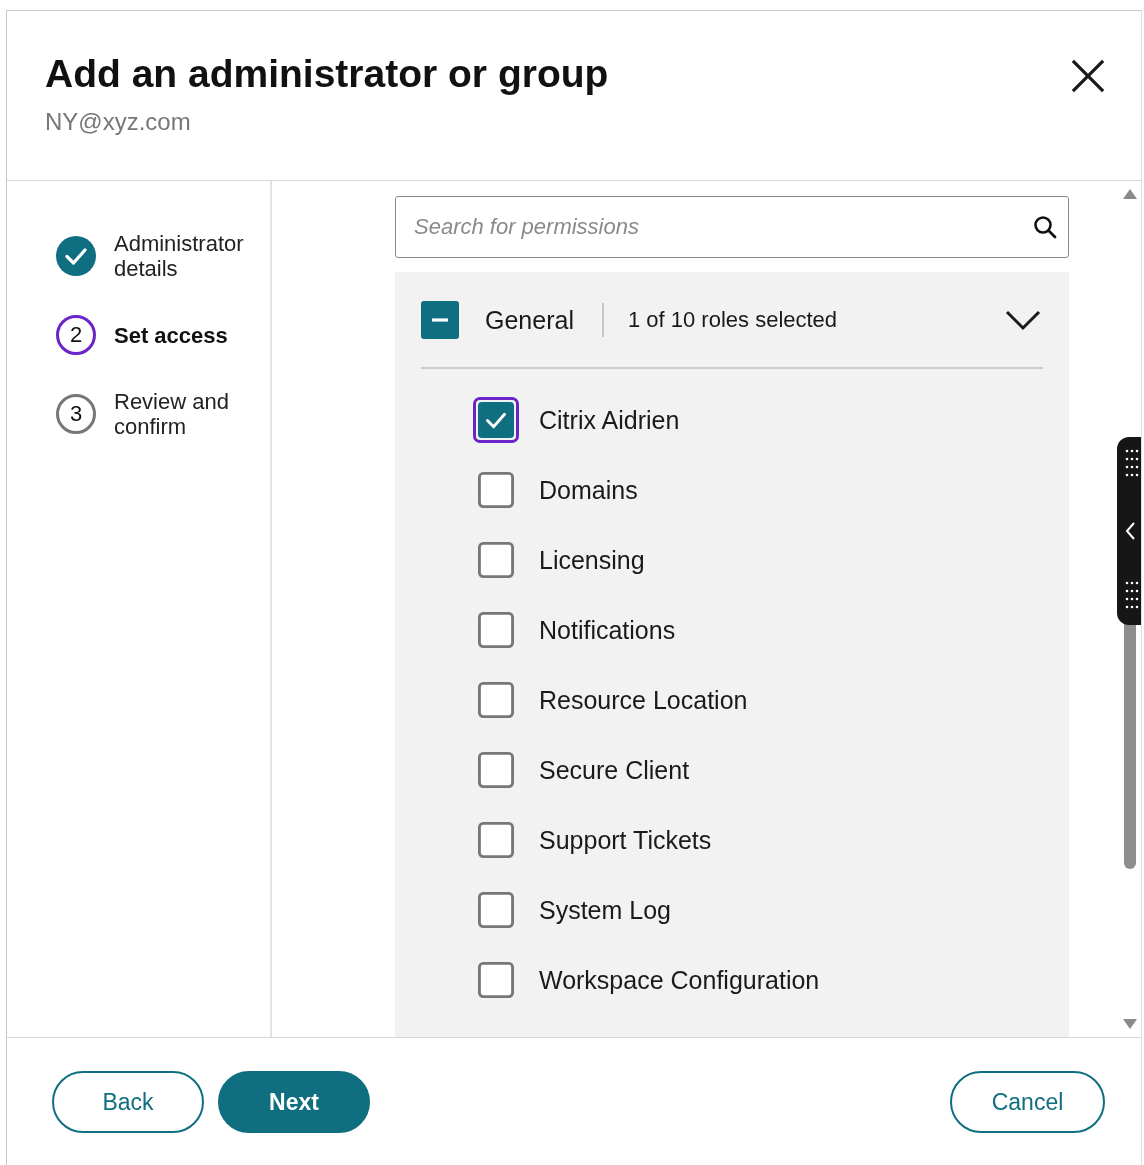  I want to click on scroll-down-icon, so click(1130, 1024).